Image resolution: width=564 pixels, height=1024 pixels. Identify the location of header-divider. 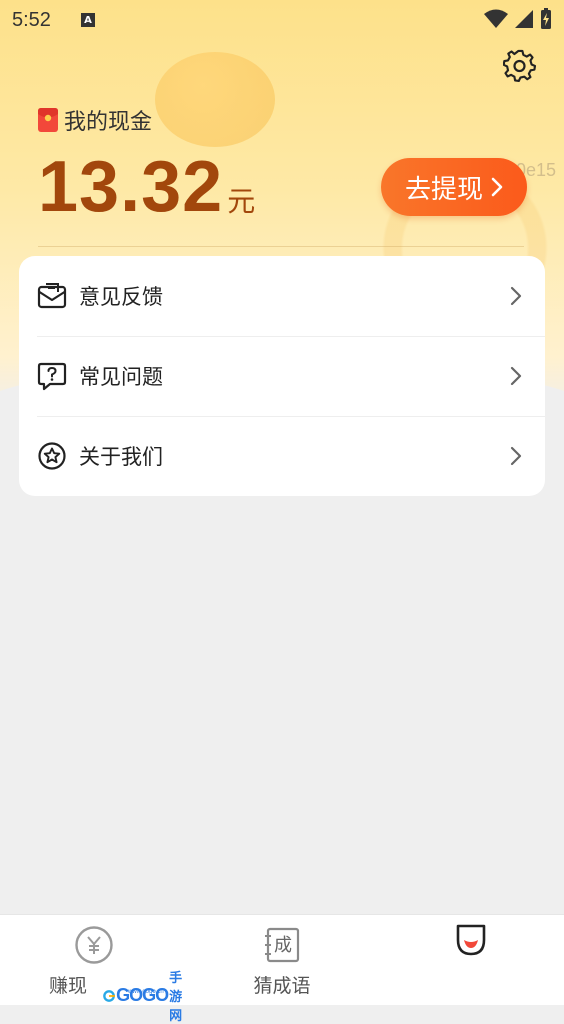
(281, 246).